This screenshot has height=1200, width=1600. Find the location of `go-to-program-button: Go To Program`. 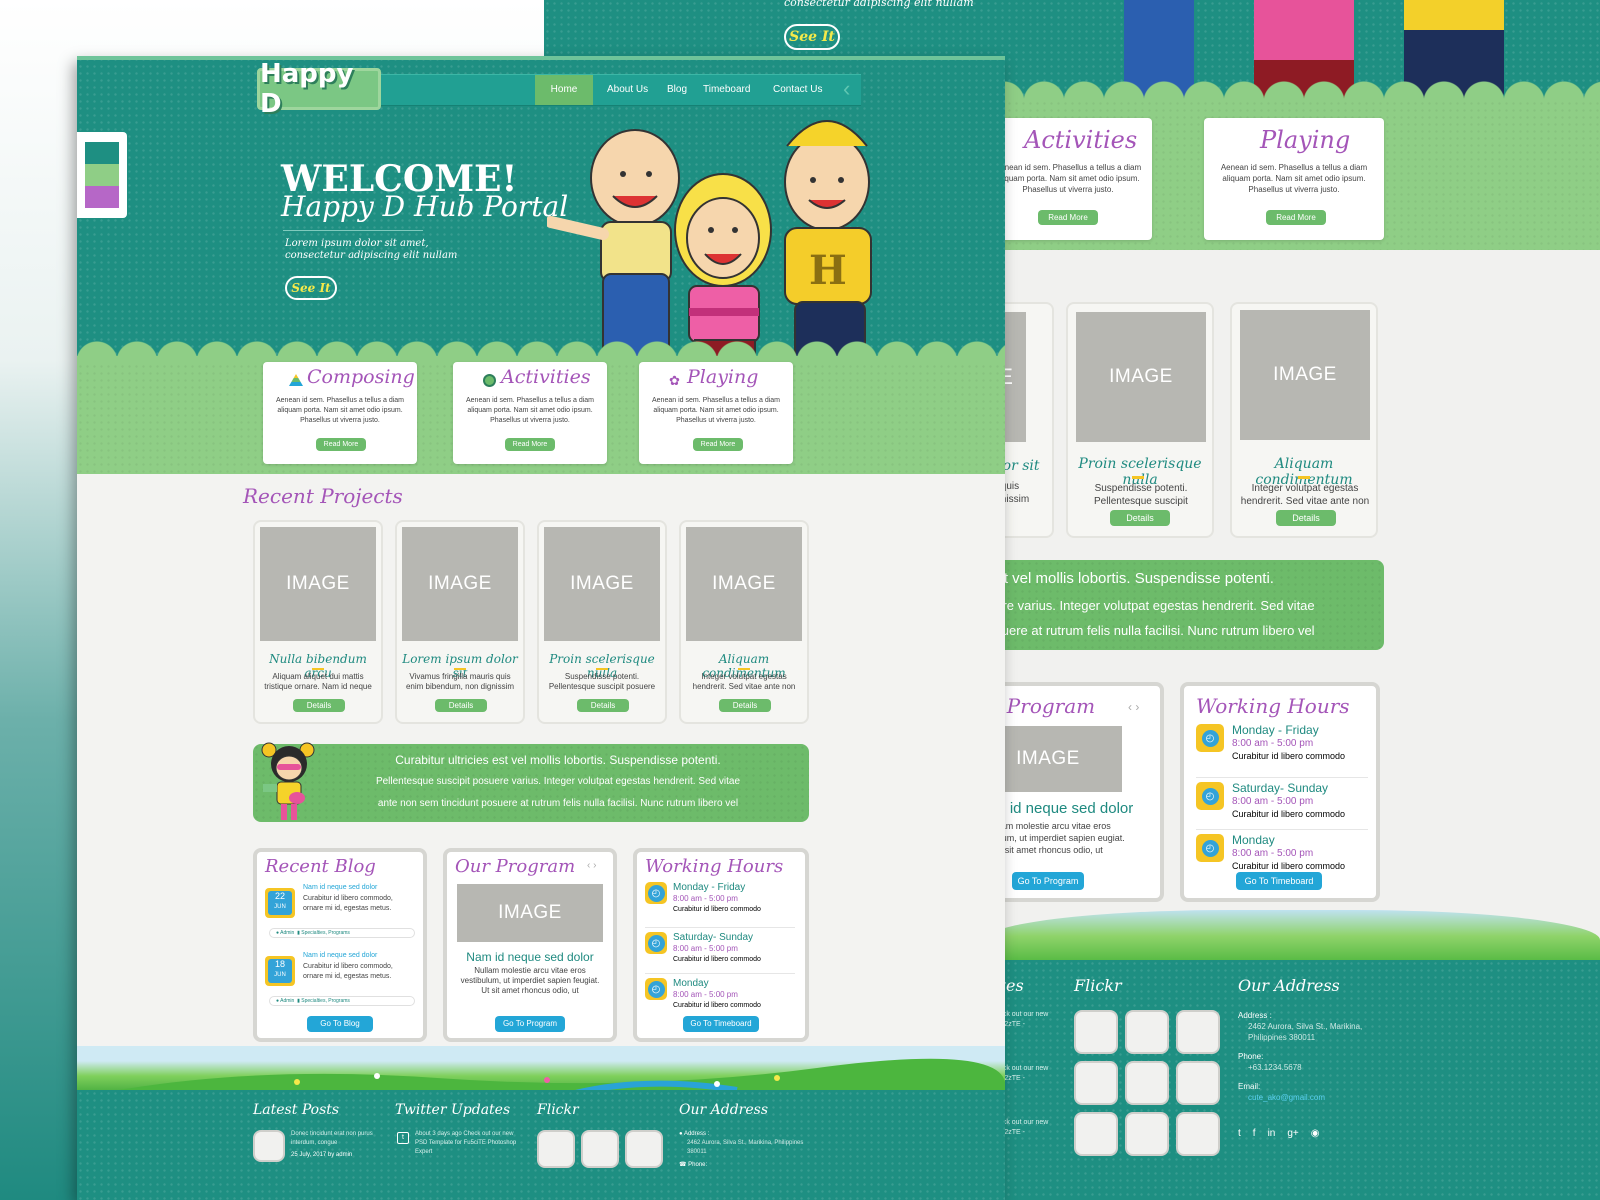

go-to-program-button: Go To Program is located at coordinates (530, 1024).